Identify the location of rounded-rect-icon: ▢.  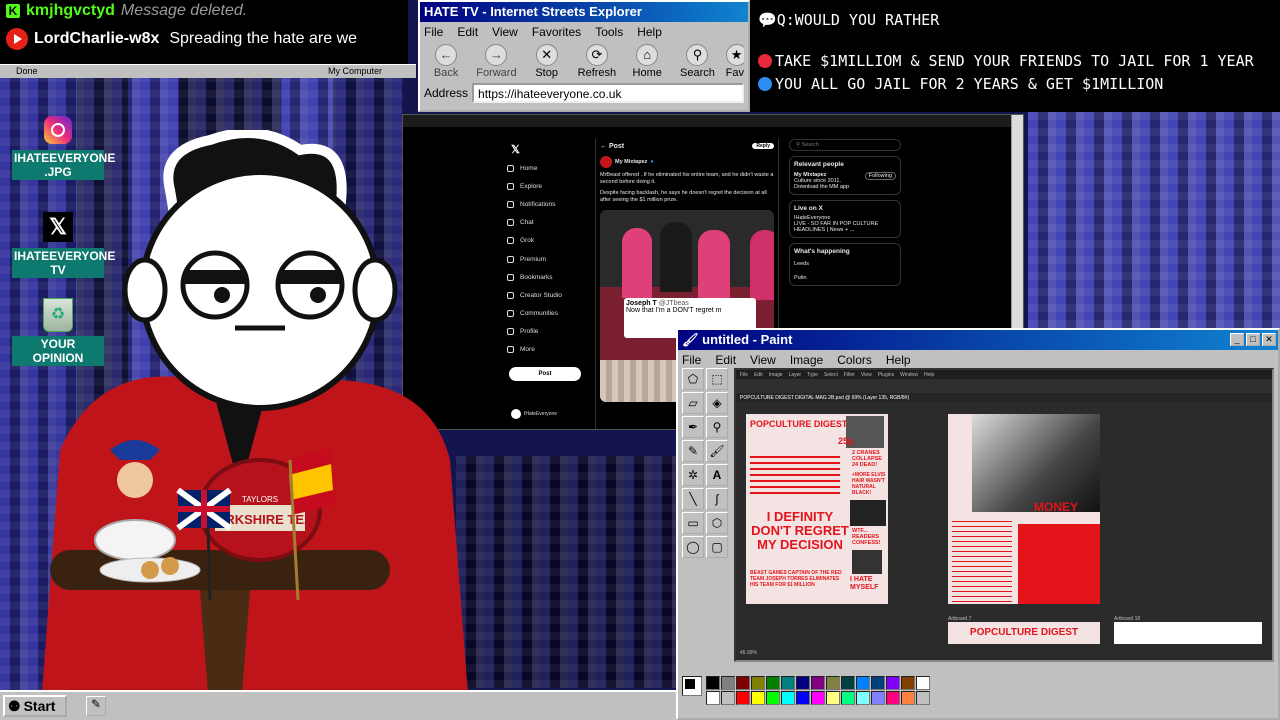
(717, 547).